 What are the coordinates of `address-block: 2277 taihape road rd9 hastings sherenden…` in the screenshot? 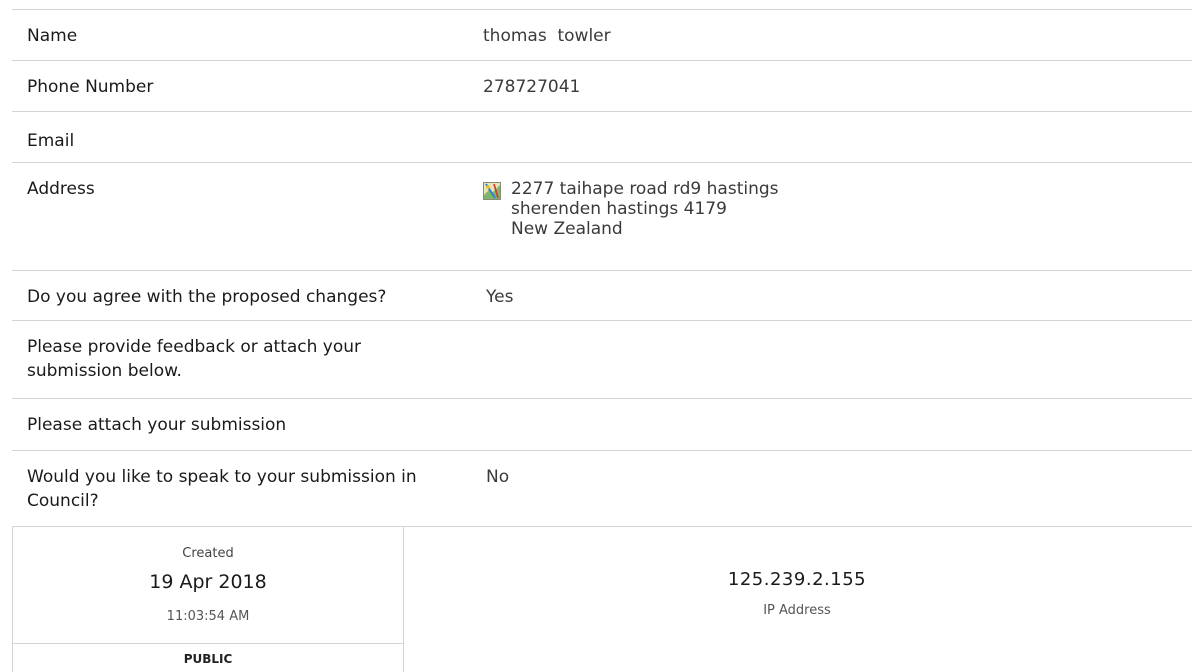 It's located at (631, 209).